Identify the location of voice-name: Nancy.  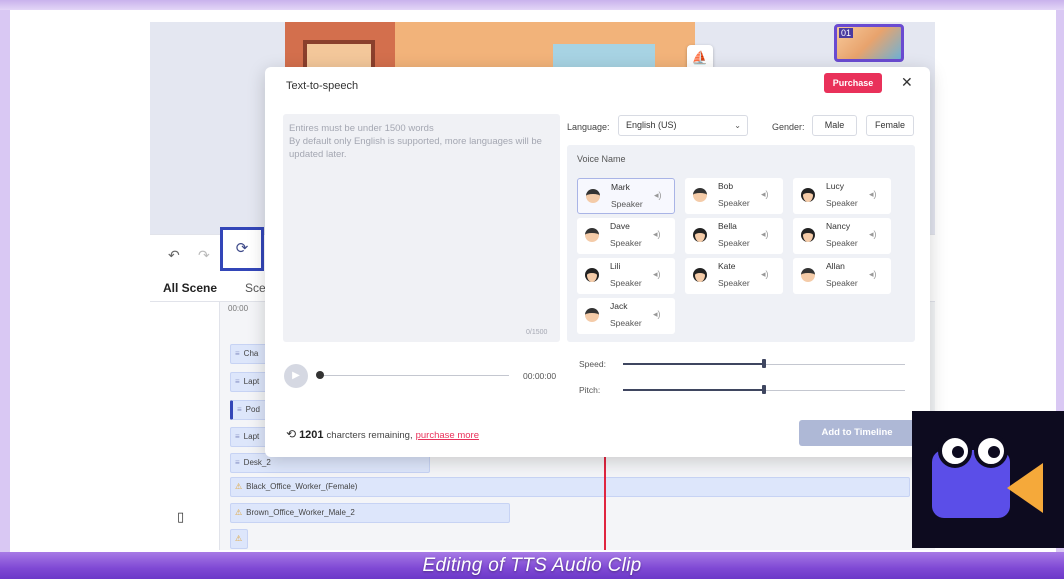
(838, 226).